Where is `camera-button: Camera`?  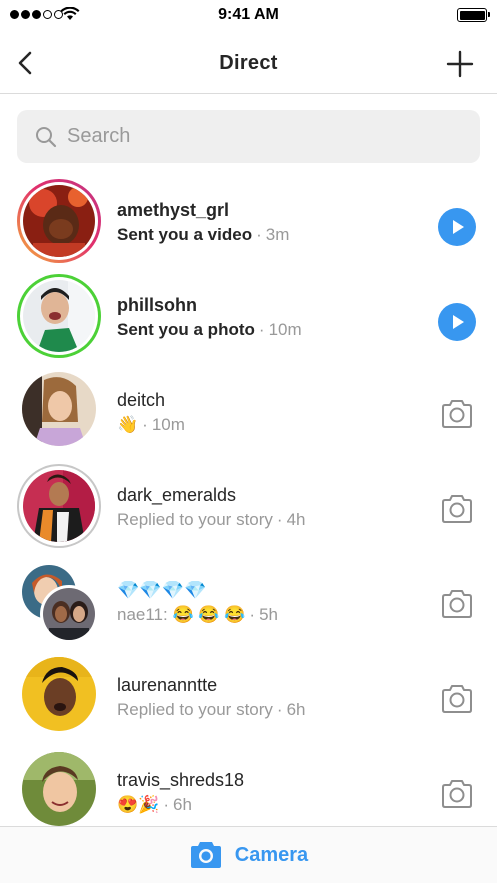
camera-button: Camera is located at coordinates (248, 854).